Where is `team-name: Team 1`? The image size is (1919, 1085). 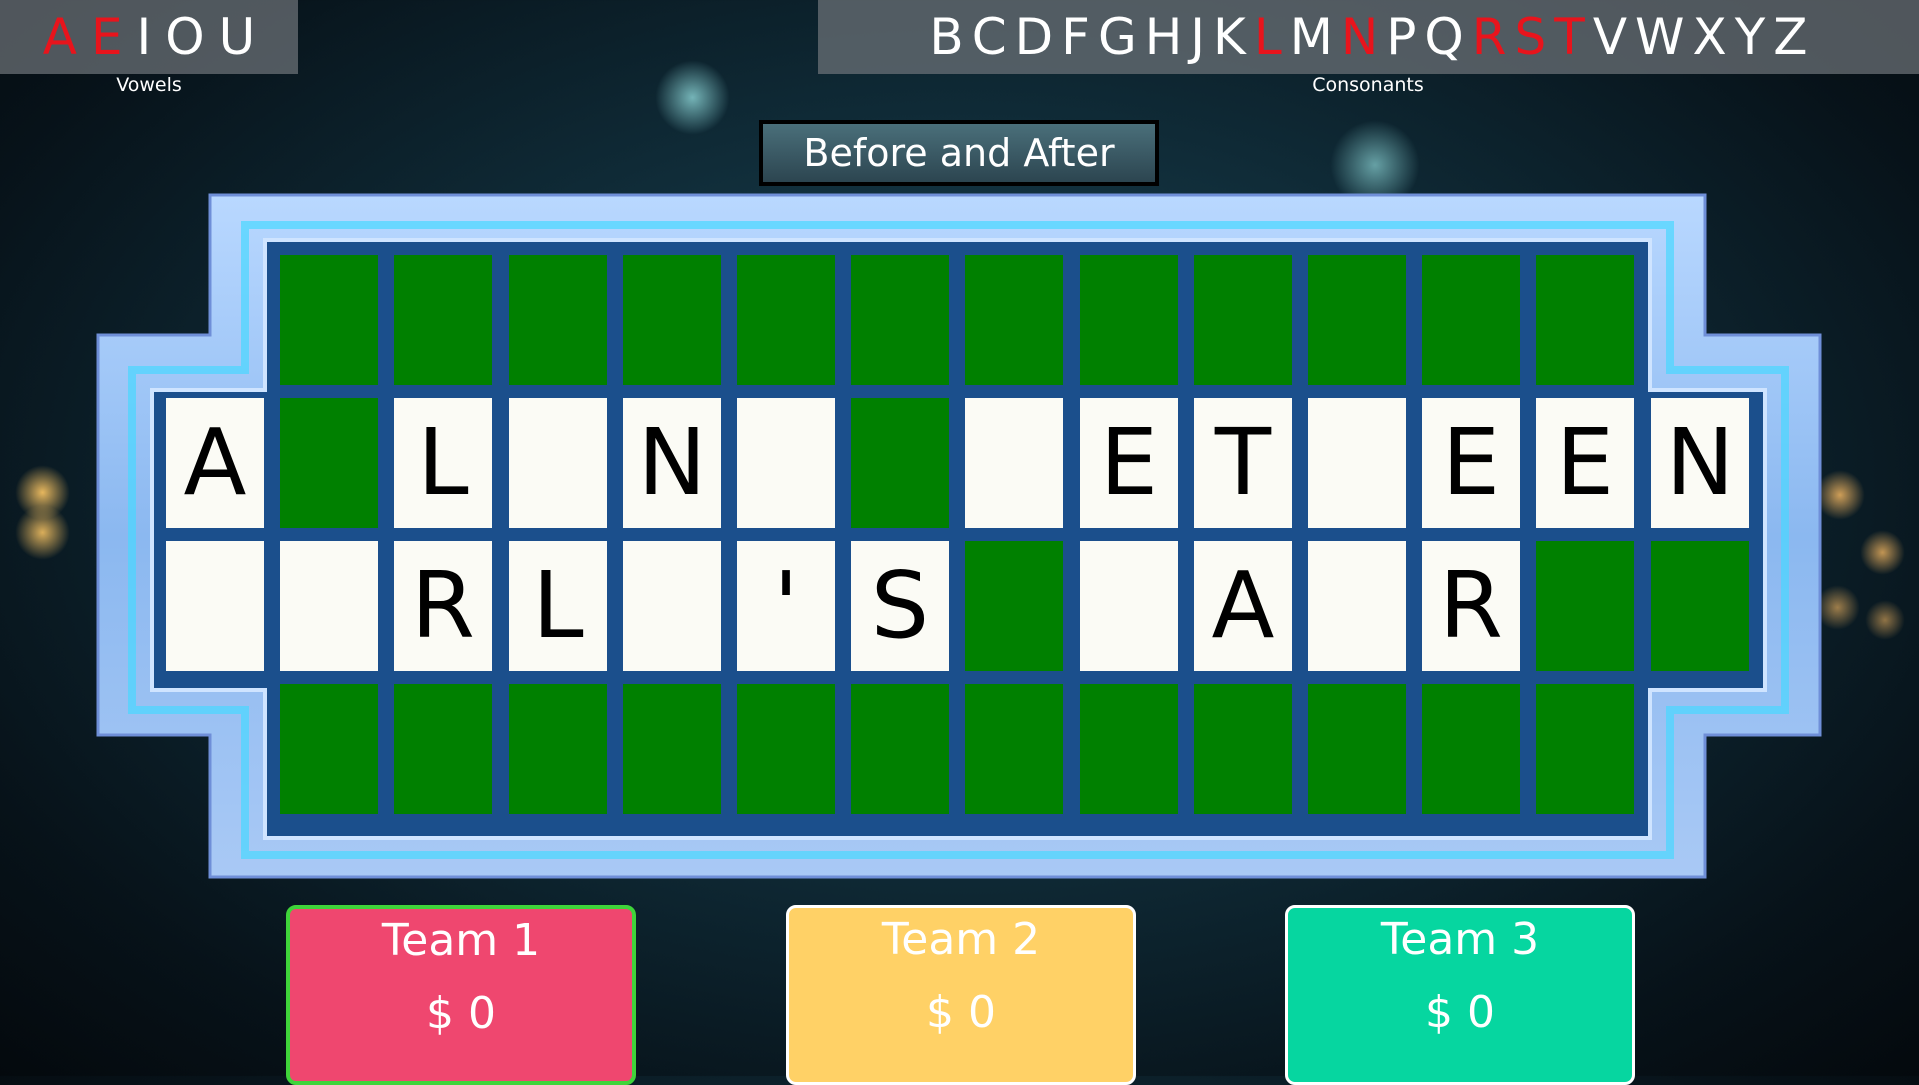 team-name: Team 1 is located at coordinates (461, 940).